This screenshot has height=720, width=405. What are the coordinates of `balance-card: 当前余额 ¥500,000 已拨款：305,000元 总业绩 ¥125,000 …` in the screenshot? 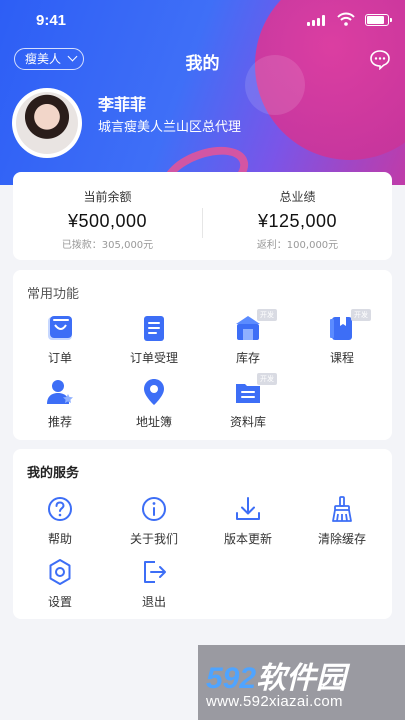 It's located at (202, 216).